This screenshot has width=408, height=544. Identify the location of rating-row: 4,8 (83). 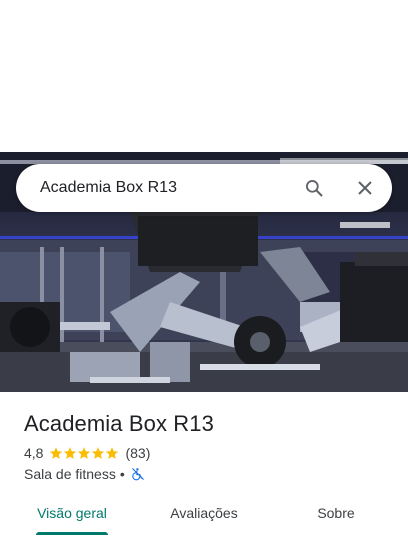
(87, 453).